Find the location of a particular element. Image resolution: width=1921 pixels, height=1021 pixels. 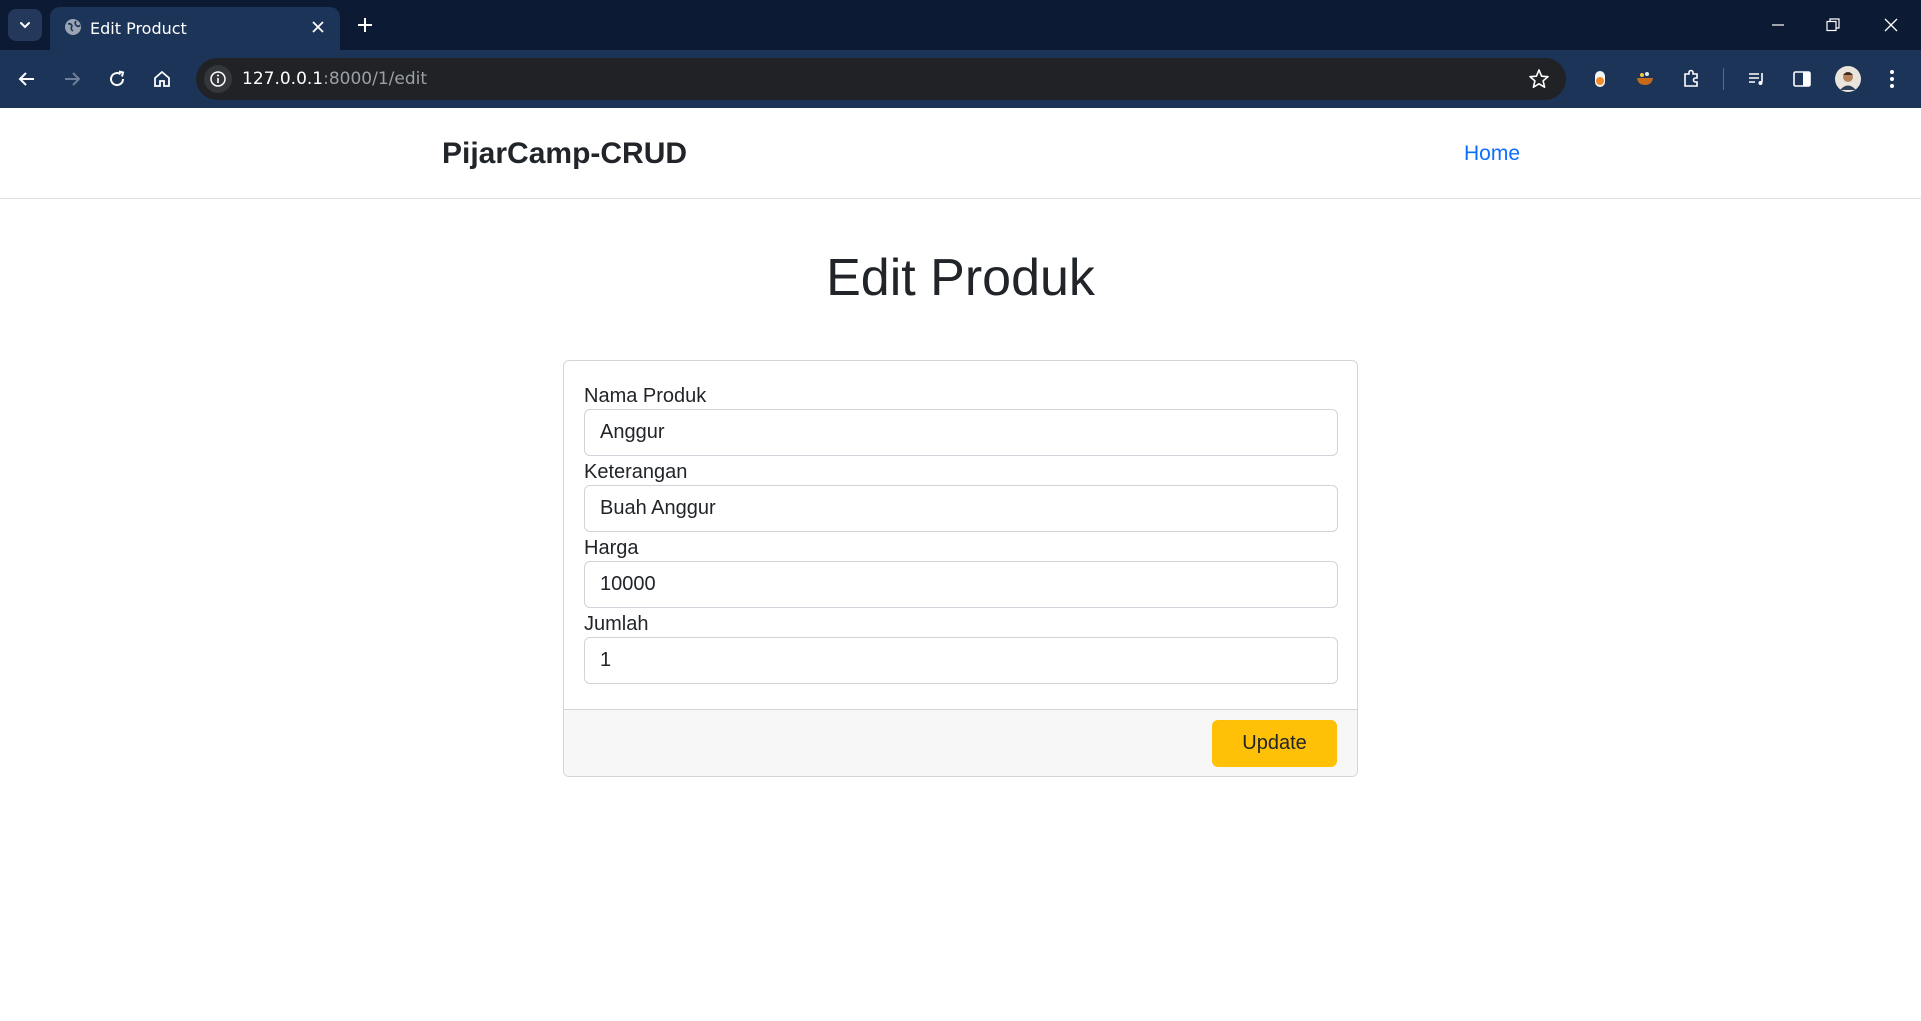

tab-search-button is located at coordinates (25, 25).